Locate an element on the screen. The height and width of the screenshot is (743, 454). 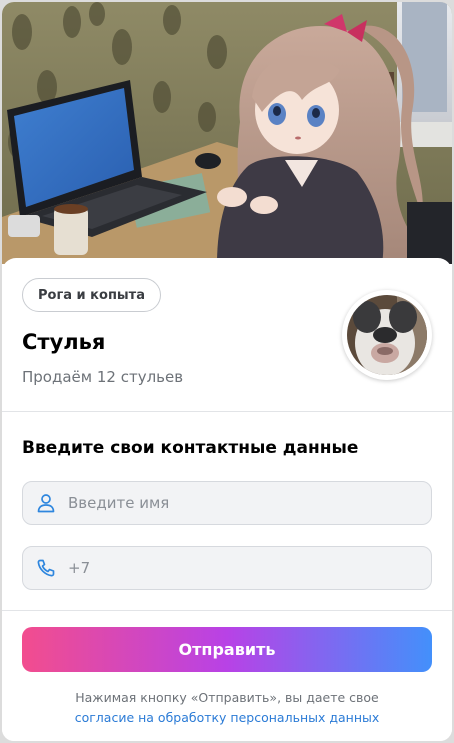
page-title: Стулья is located at coordinates (64, 342).